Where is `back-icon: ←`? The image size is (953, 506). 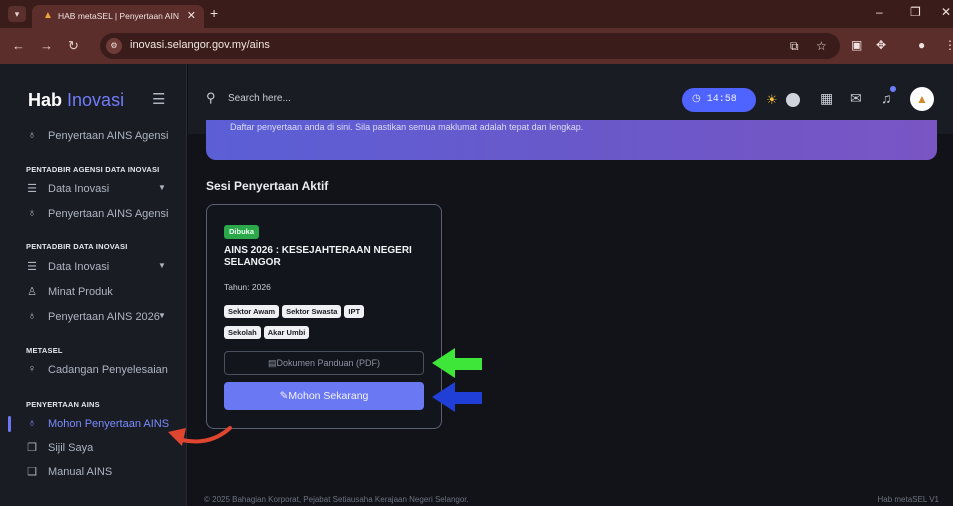
back-icon: ← is located at coordinates (18, 45).